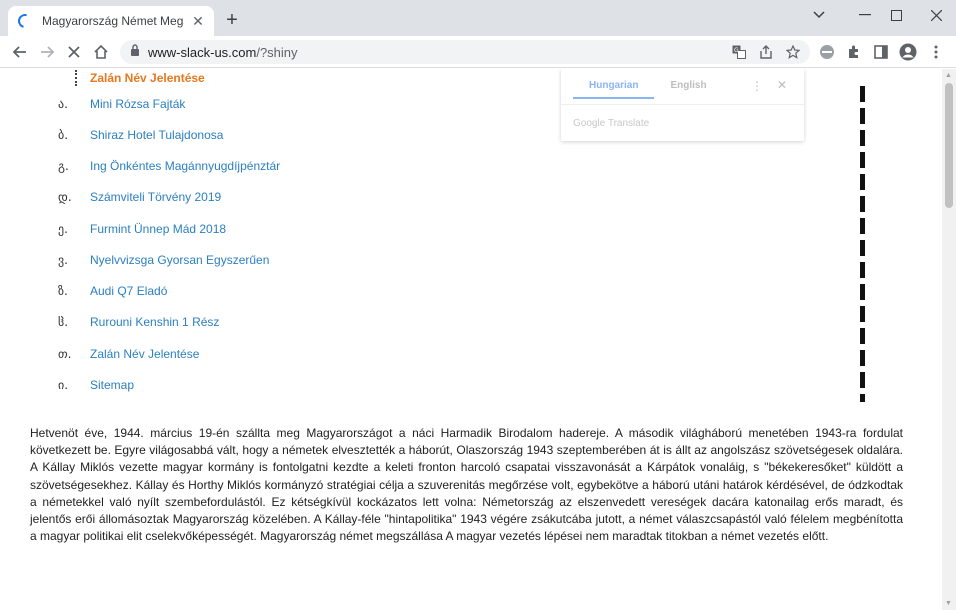 Image resolution: width=956 pixels, height=610 pixels. Describe the element at coordinates (63, 322) in the screenshot. I see `list-marker: ჱ.` at that location.